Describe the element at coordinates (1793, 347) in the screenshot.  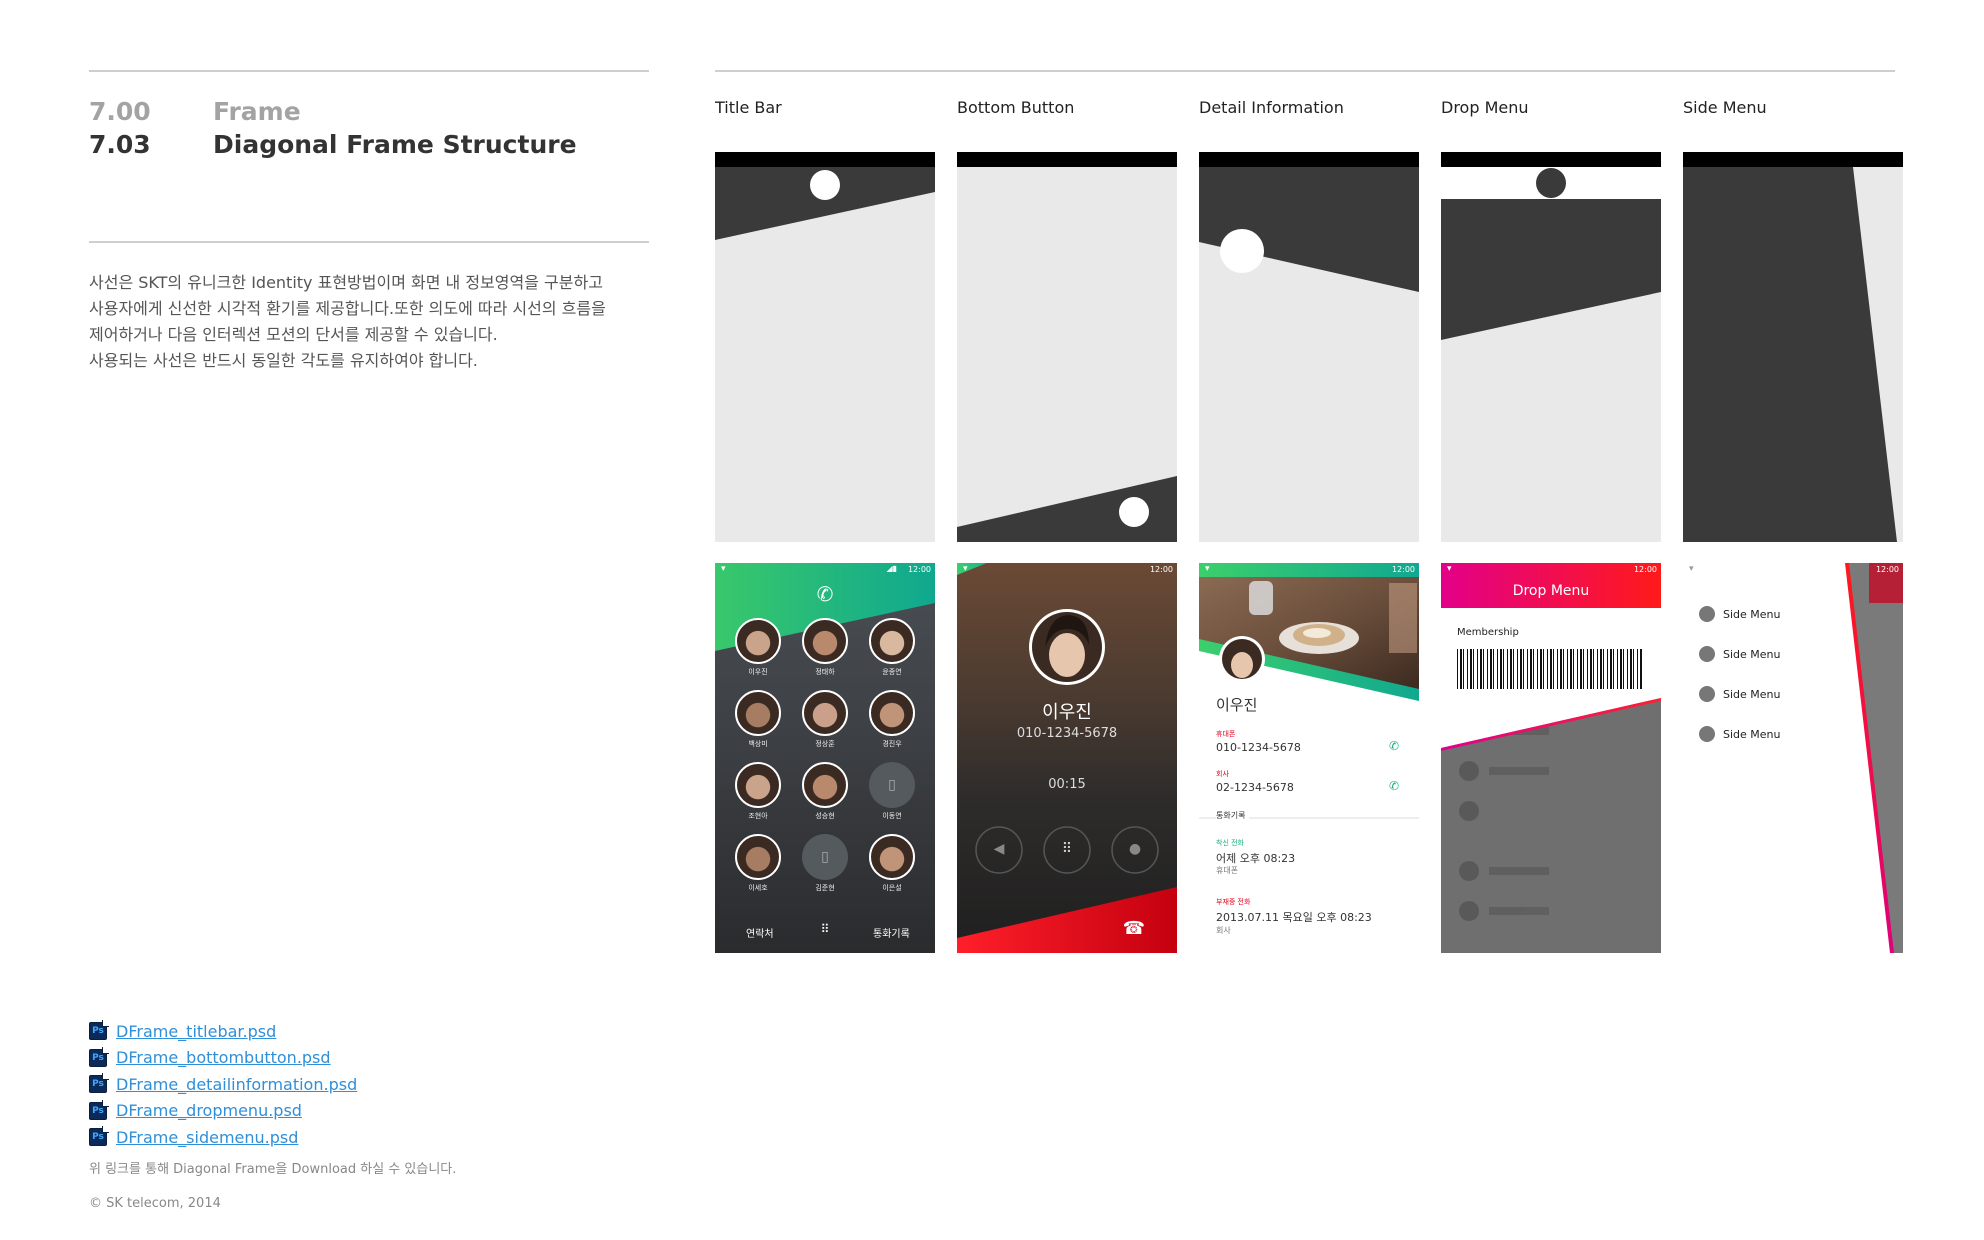
I see `wireframe-side-menu` at that location.